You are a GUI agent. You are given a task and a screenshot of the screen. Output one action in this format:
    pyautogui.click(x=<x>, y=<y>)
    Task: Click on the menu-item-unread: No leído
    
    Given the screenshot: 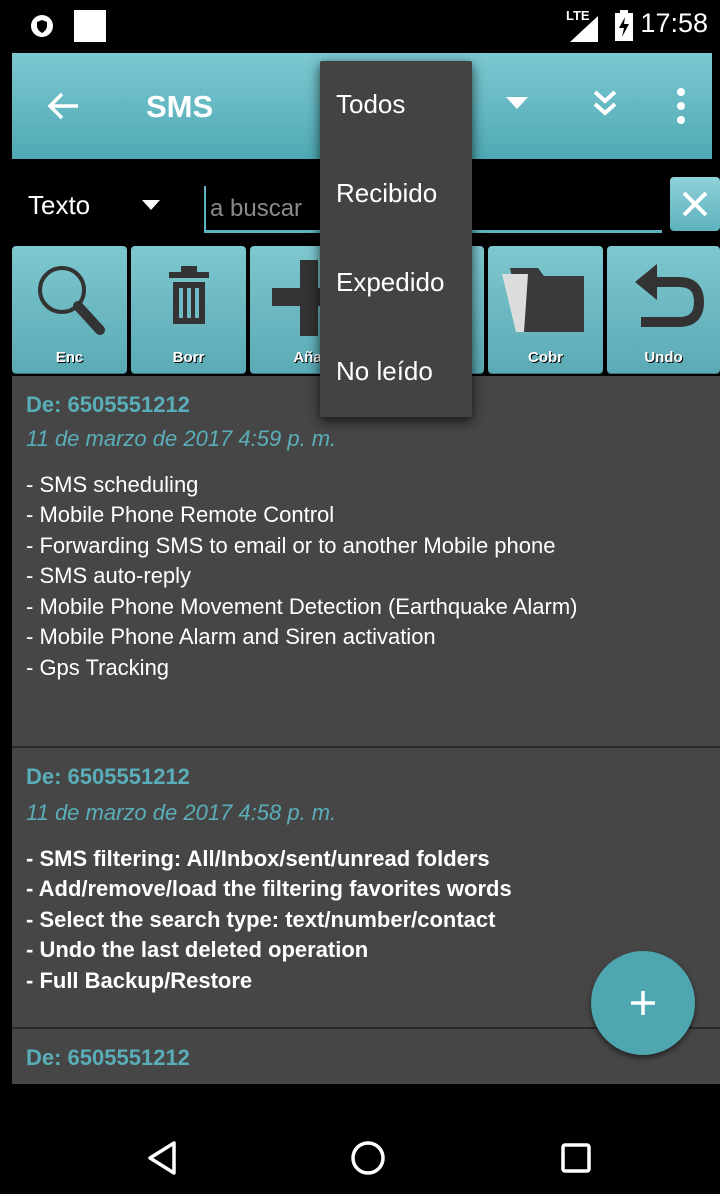 What is the action you would take?
    pyautogui.click(x=396, y=372)
    